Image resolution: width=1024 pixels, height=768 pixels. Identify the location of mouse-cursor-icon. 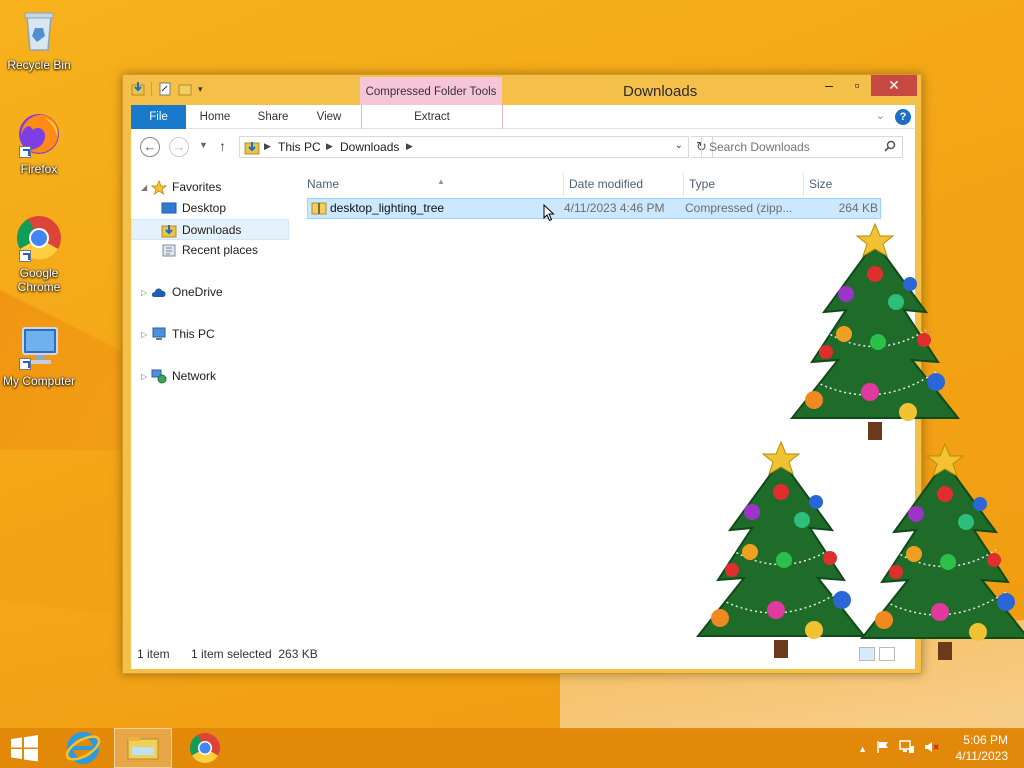
(549, 214).